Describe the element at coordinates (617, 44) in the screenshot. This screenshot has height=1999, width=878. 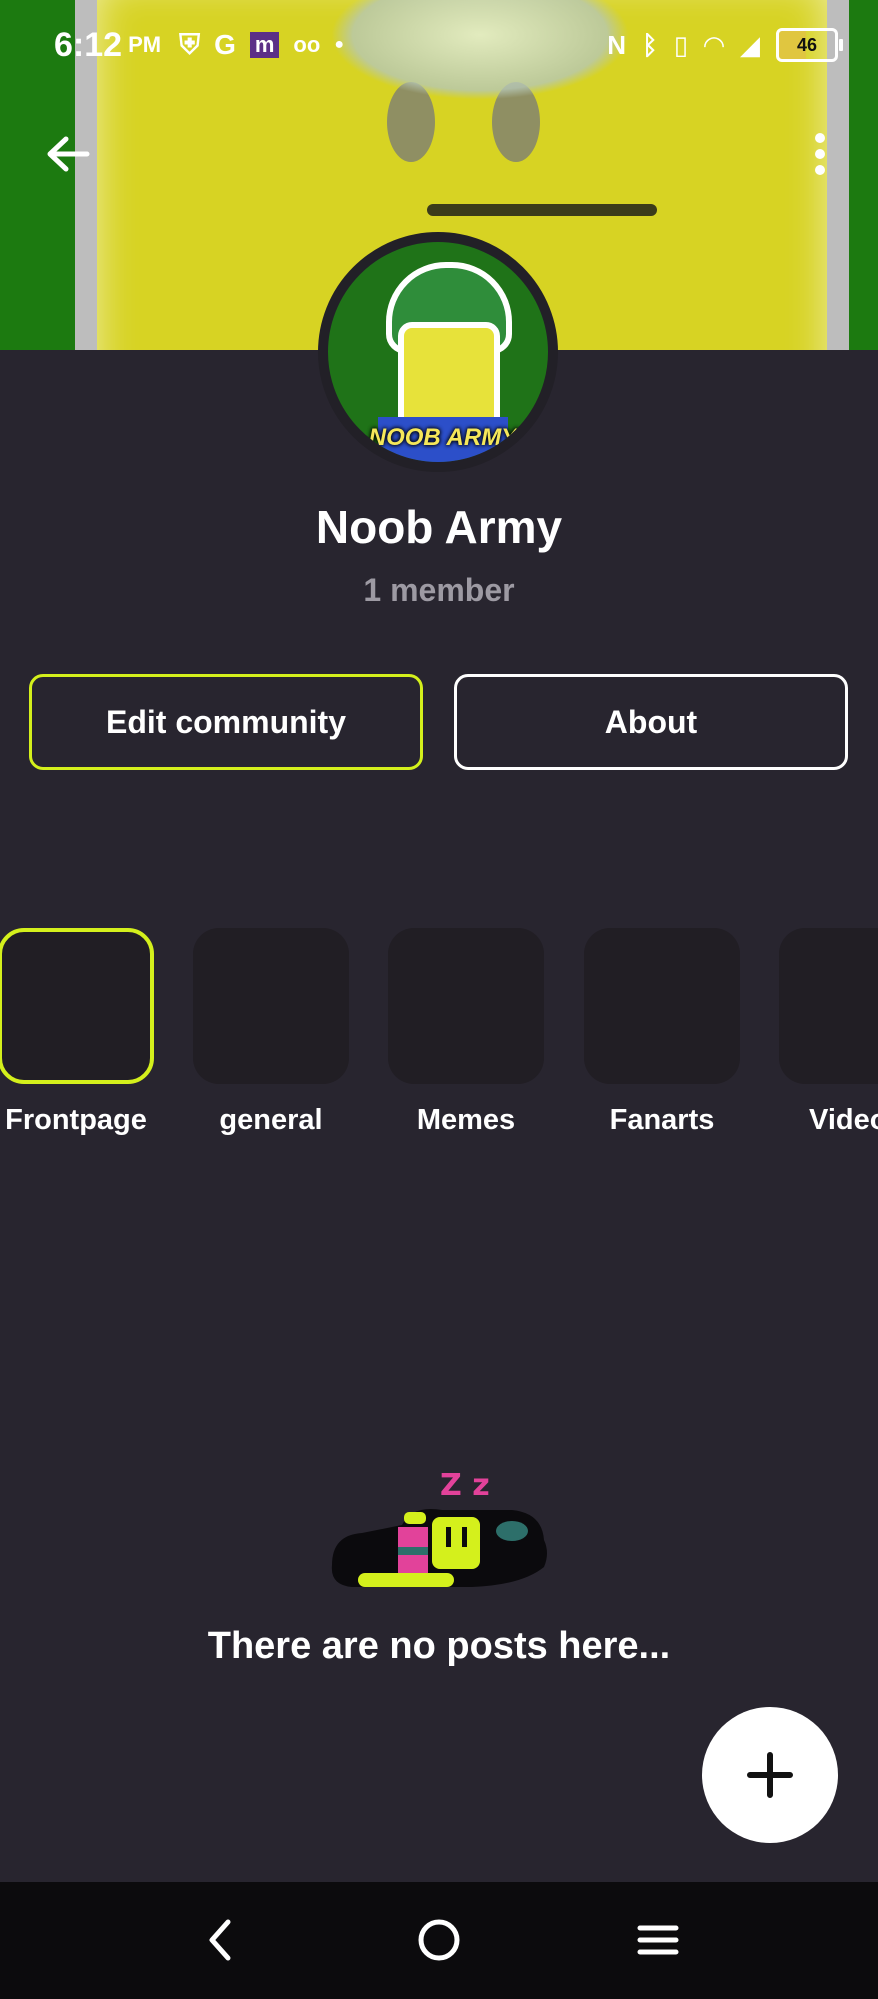
I see `nfc-icon: N` at that location.